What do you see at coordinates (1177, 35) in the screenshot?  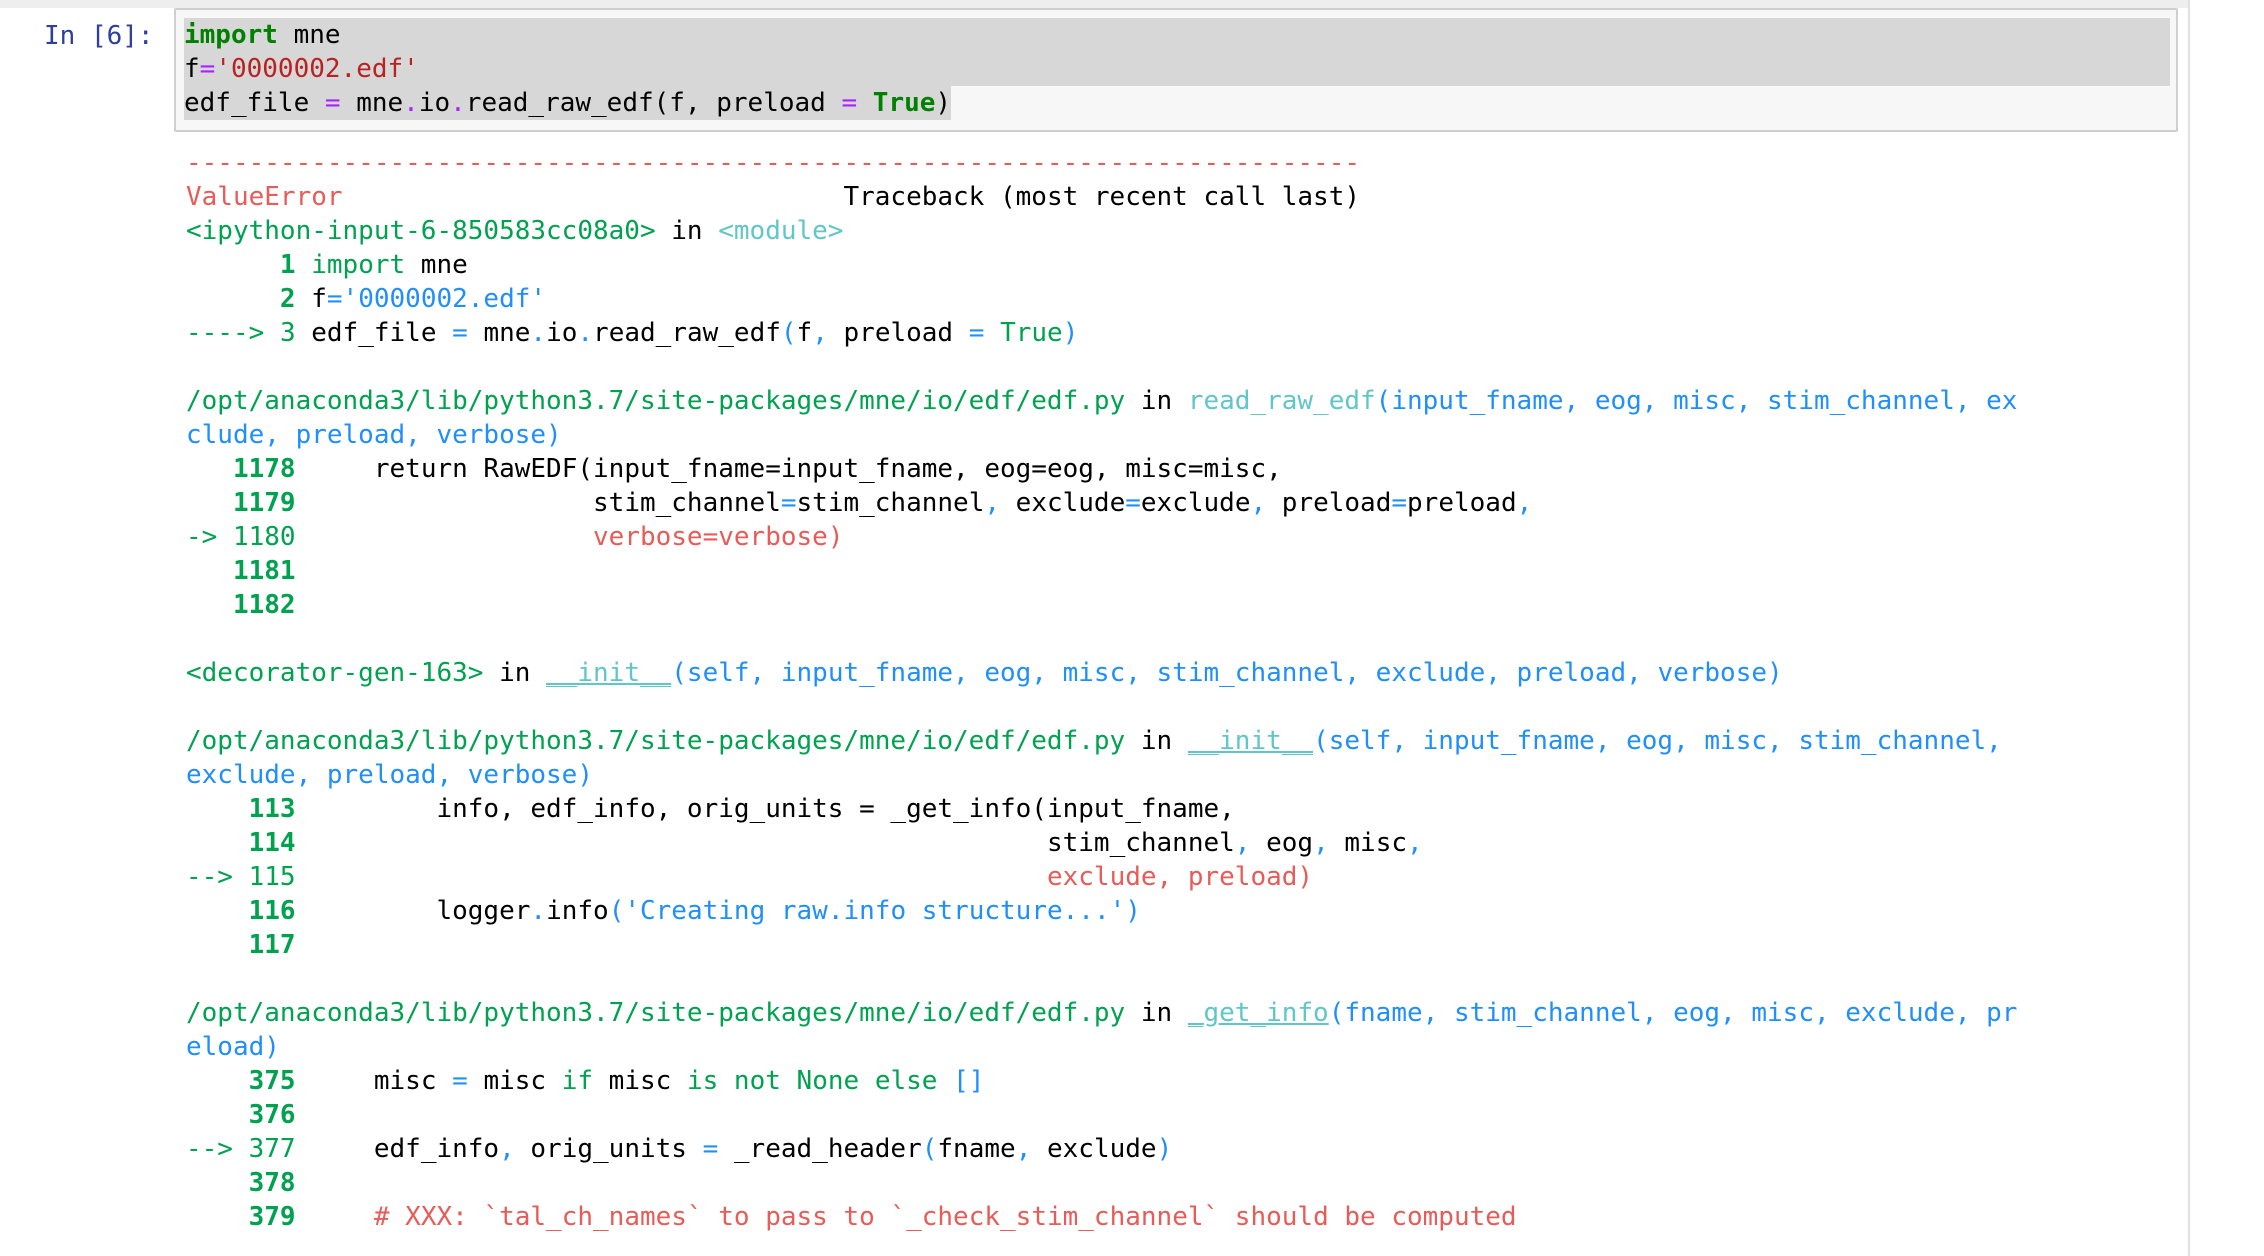 I see `input-line-1: import mne` at bounding box center [1177, 35].